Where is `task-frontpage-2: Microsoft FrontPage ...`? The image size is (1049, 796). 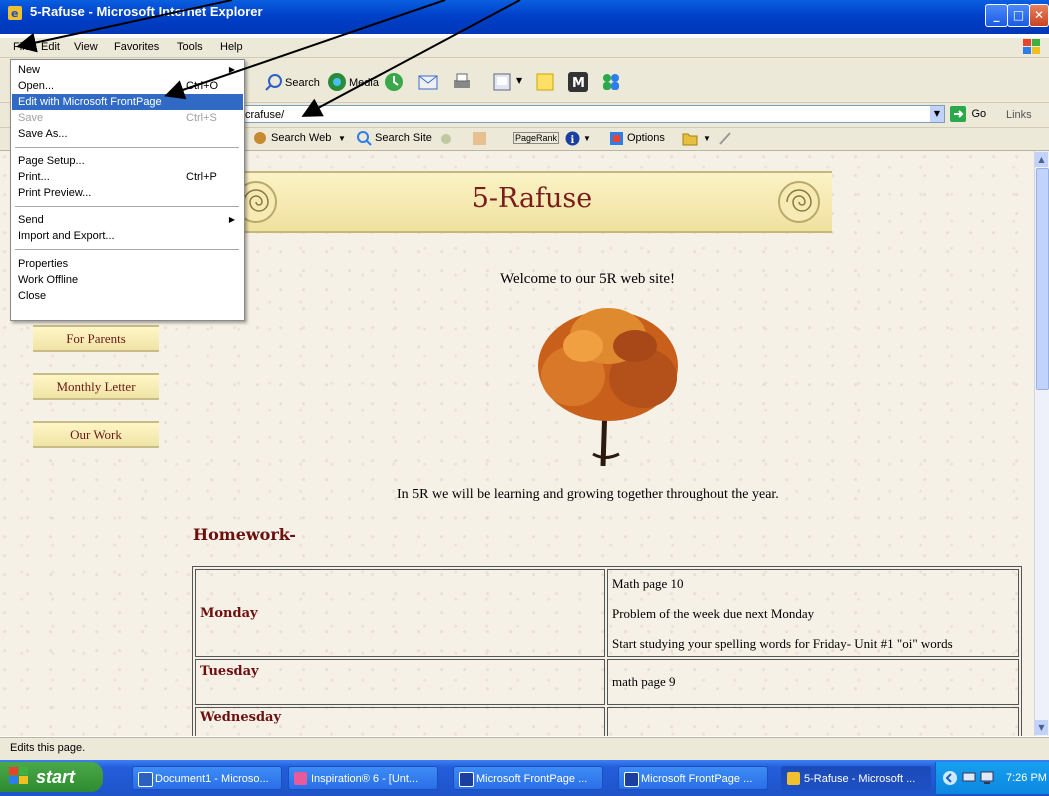 task-frontpage-2: Microsoft FrontPage ... is located at coordinates (693, 778).